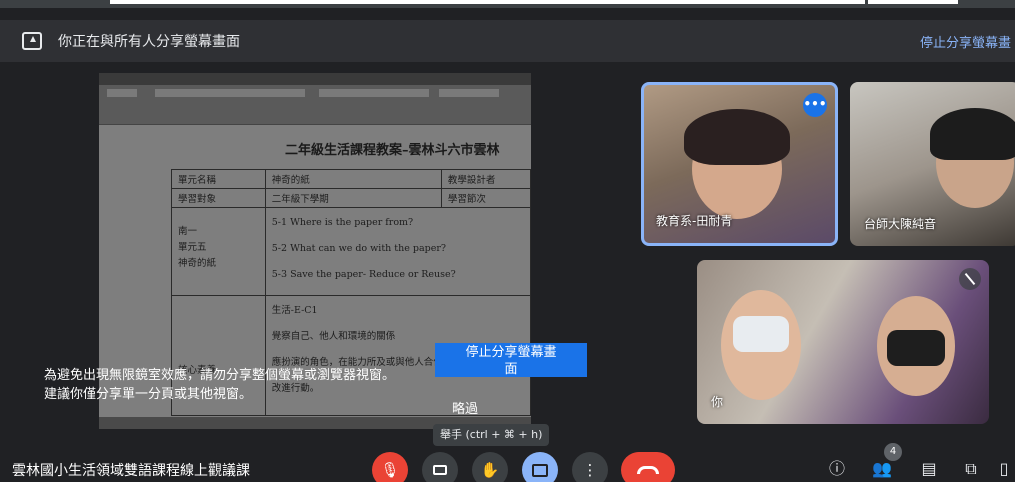  I want to click on people-icon: 👥, so click(882, 469).